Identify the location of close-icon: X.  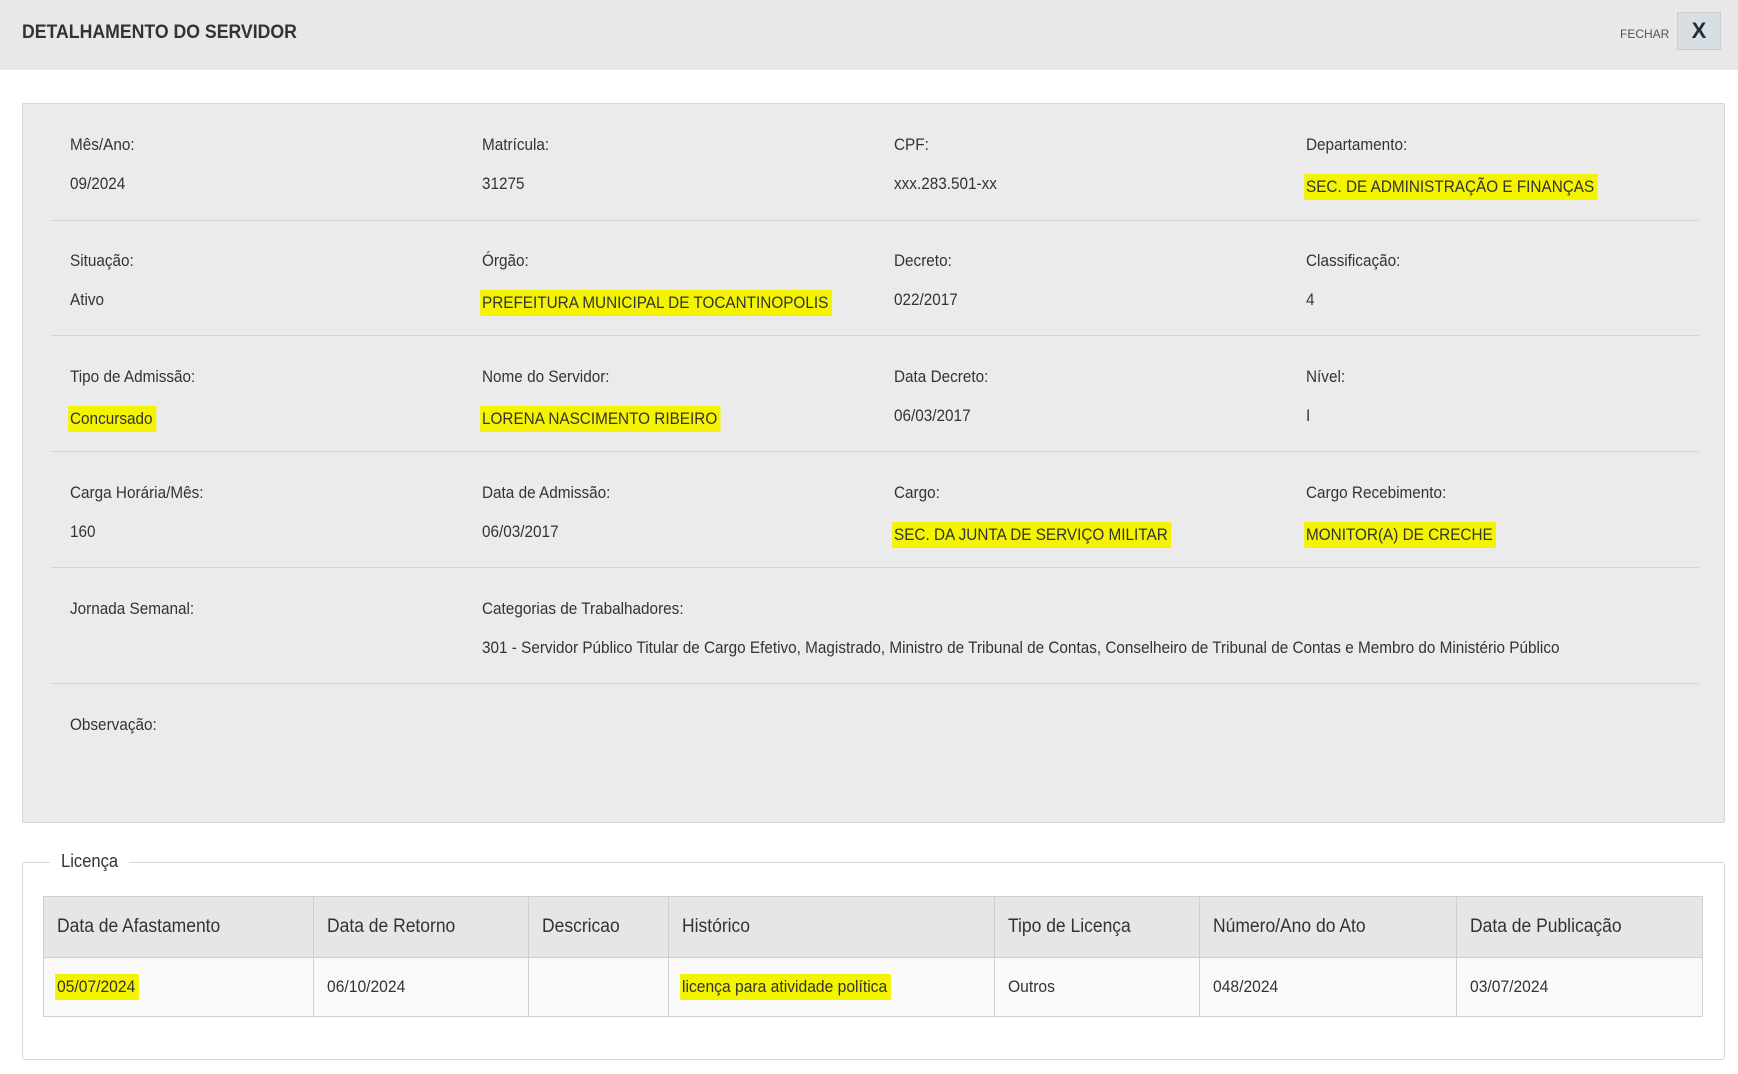
(1699, 30).